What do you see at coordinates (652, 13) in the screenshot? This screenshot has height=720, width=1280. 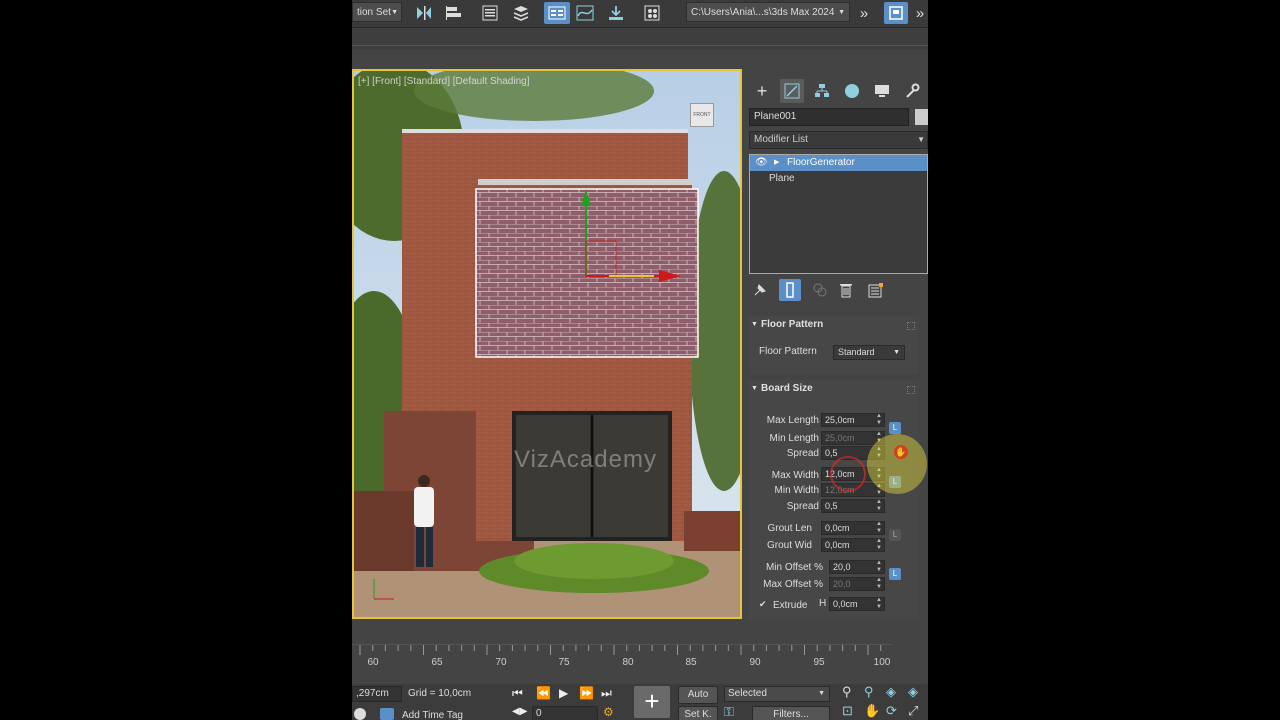 I see `material-editor-icon` at bounding box center [652, 13].